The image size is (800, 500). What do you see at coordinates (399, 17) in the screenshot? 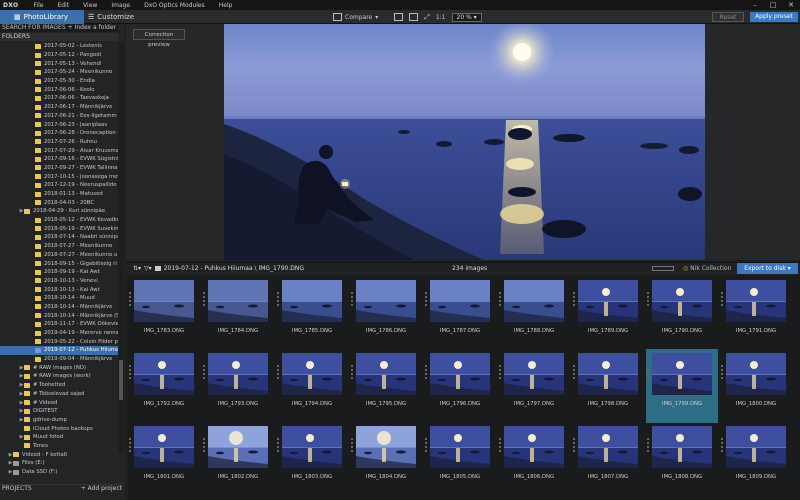
I see `split-view-icon` at bounding box center [399, 17].